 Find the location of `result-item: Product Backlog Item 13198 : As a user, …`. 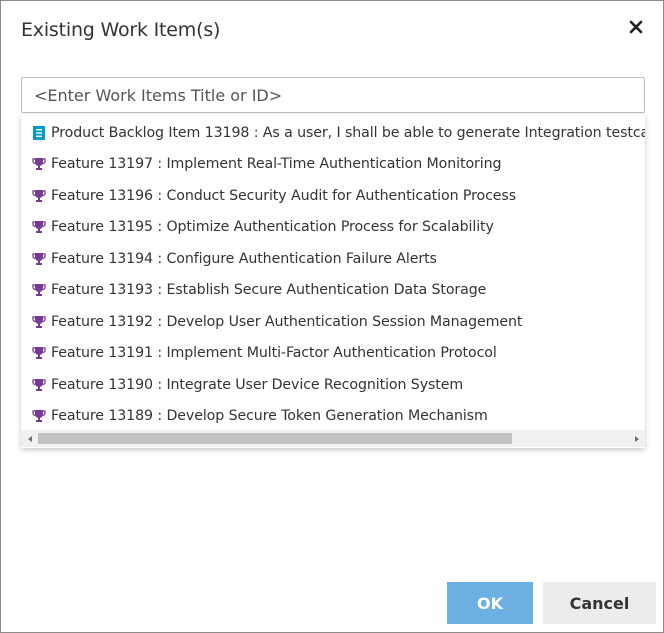

result-item: Product Backlog Item 13198 : As a user, … is located at coordinates (333, 132).